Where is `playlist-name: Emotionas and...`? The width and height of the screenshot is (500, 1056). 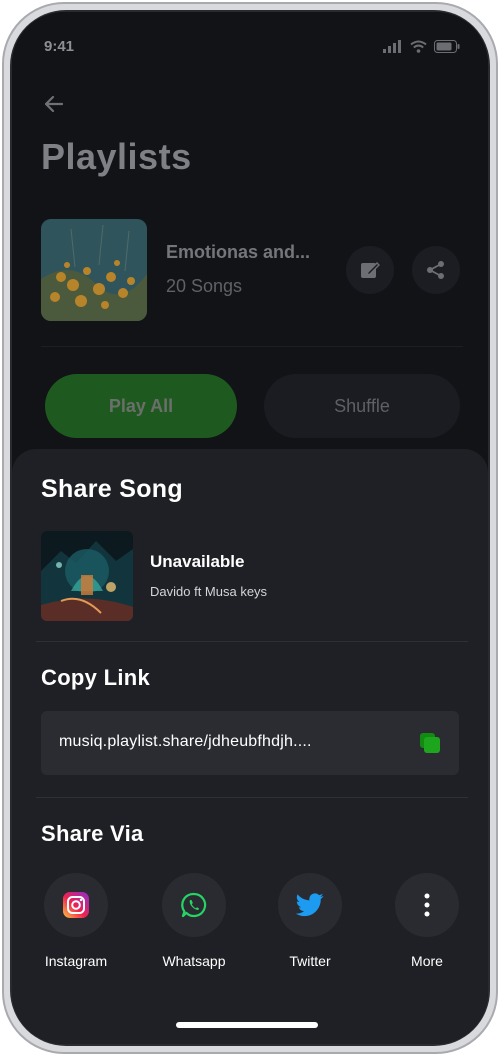
playlist-name: Emotionas and... is located at coordinates (238, 252).